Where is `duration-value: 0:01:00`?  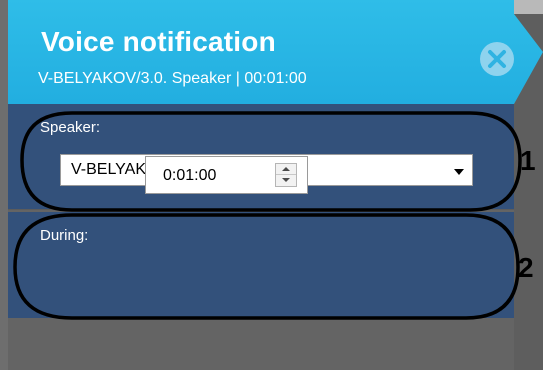 duration-value: 0:01:00 is located at coordinates (189, 176).